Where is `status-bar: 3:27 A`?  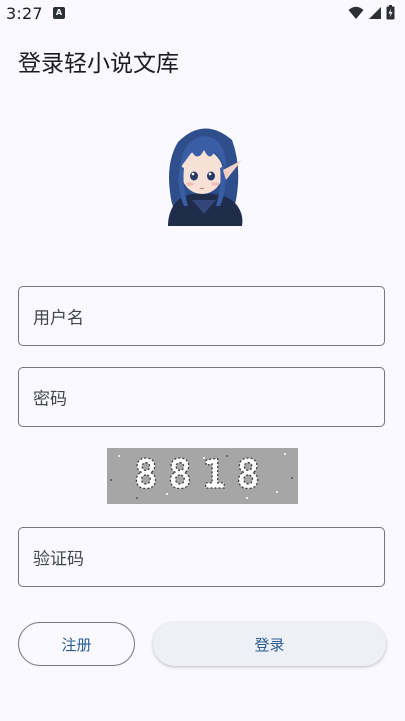
status-bar: 3:27 A is located at coordinates (202, 14).